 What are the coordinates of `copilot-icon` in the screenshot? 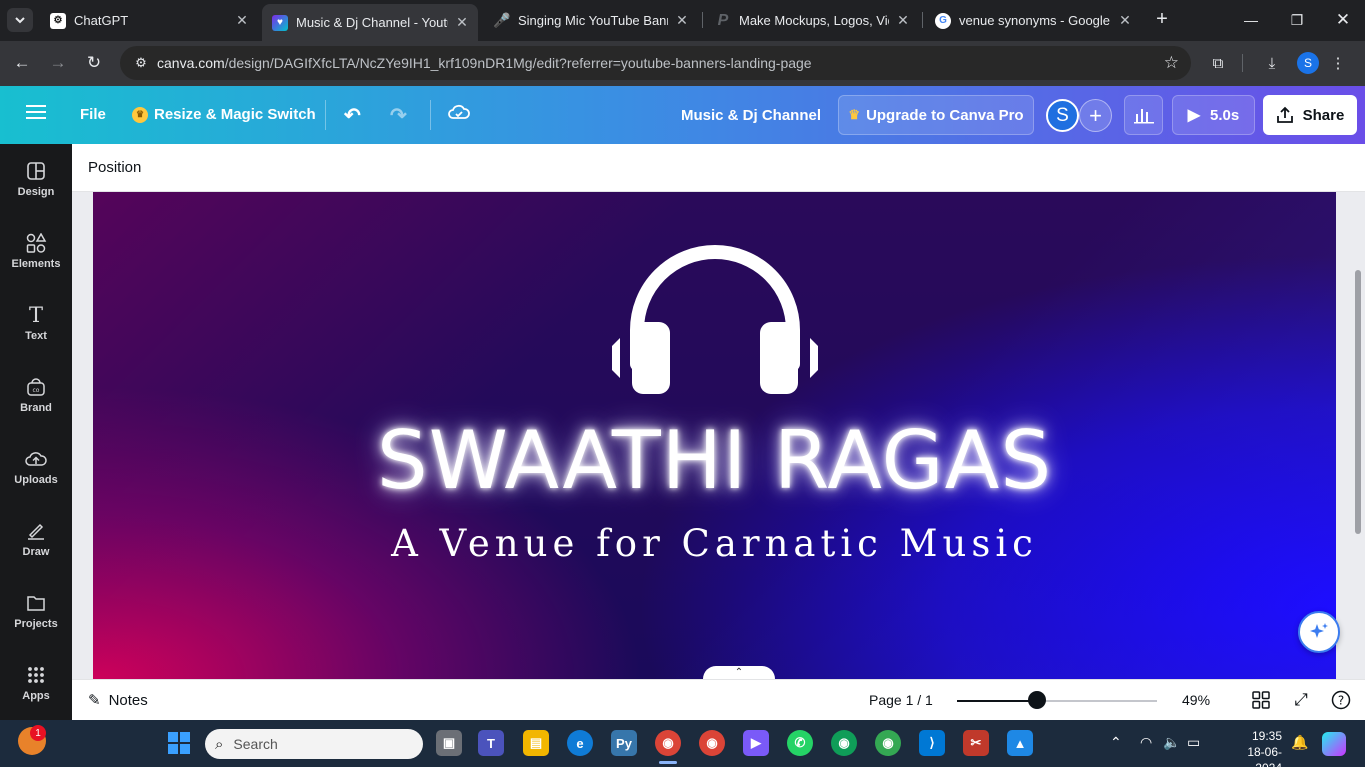 It's located at (1334, 744).